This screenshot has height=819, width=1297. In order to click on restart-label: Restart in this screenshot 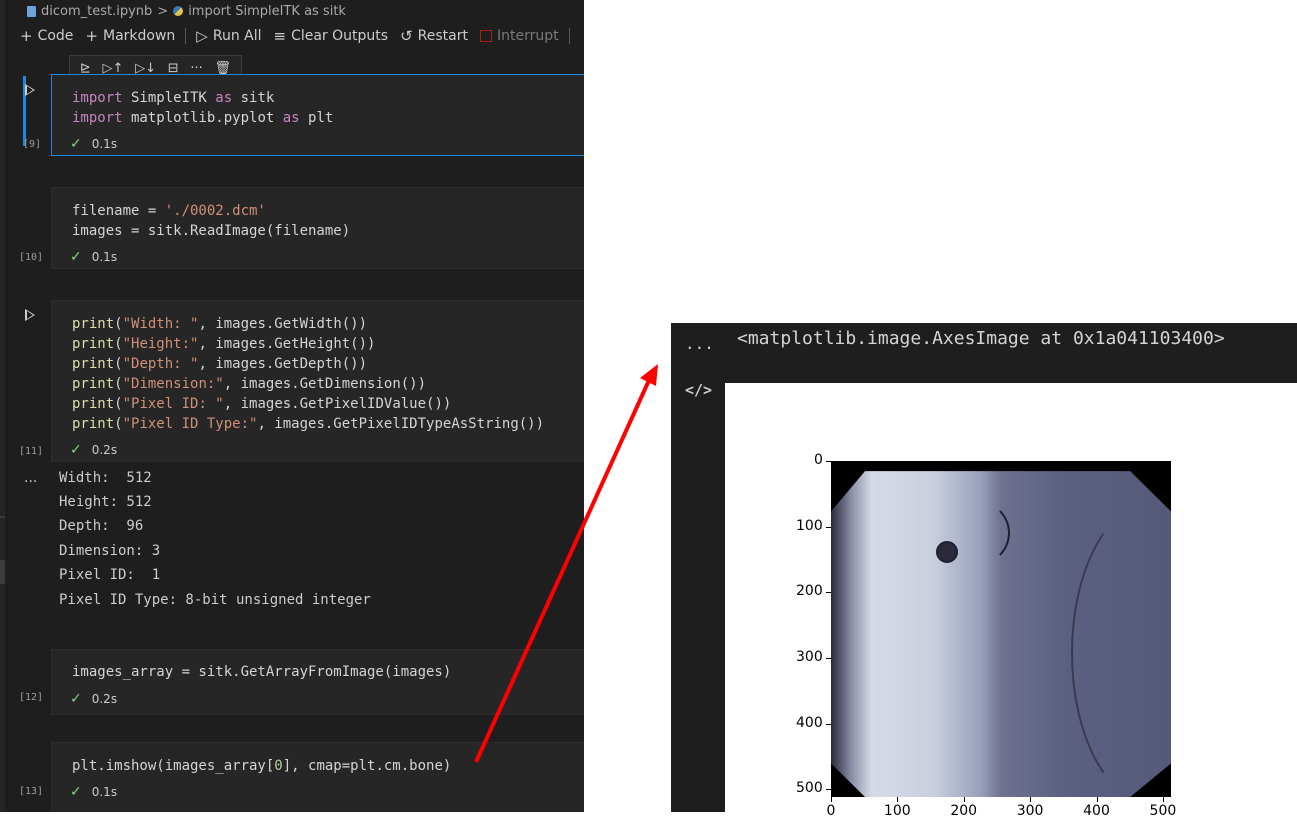, I will do `click(442, 36)`.